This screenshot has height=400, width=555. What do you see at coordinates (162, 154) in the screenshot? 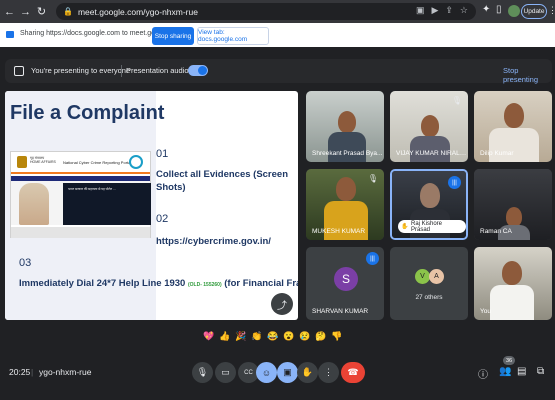
I see `step-number-1: 01` at bounding box center [162, 154].